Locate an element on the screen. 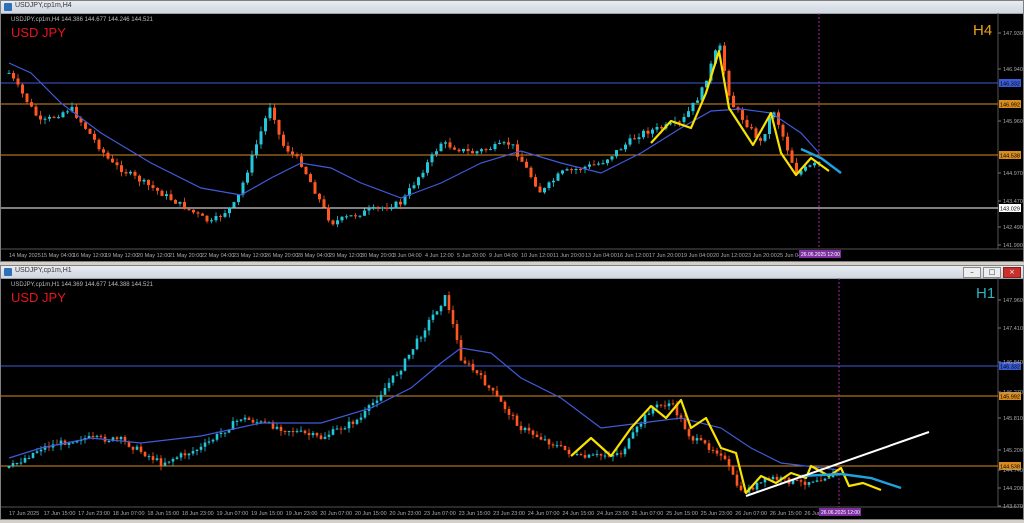 The height and width of the screenshot is (523, 1024). timeframe-label: H4 is located at coordinates (982, 30).